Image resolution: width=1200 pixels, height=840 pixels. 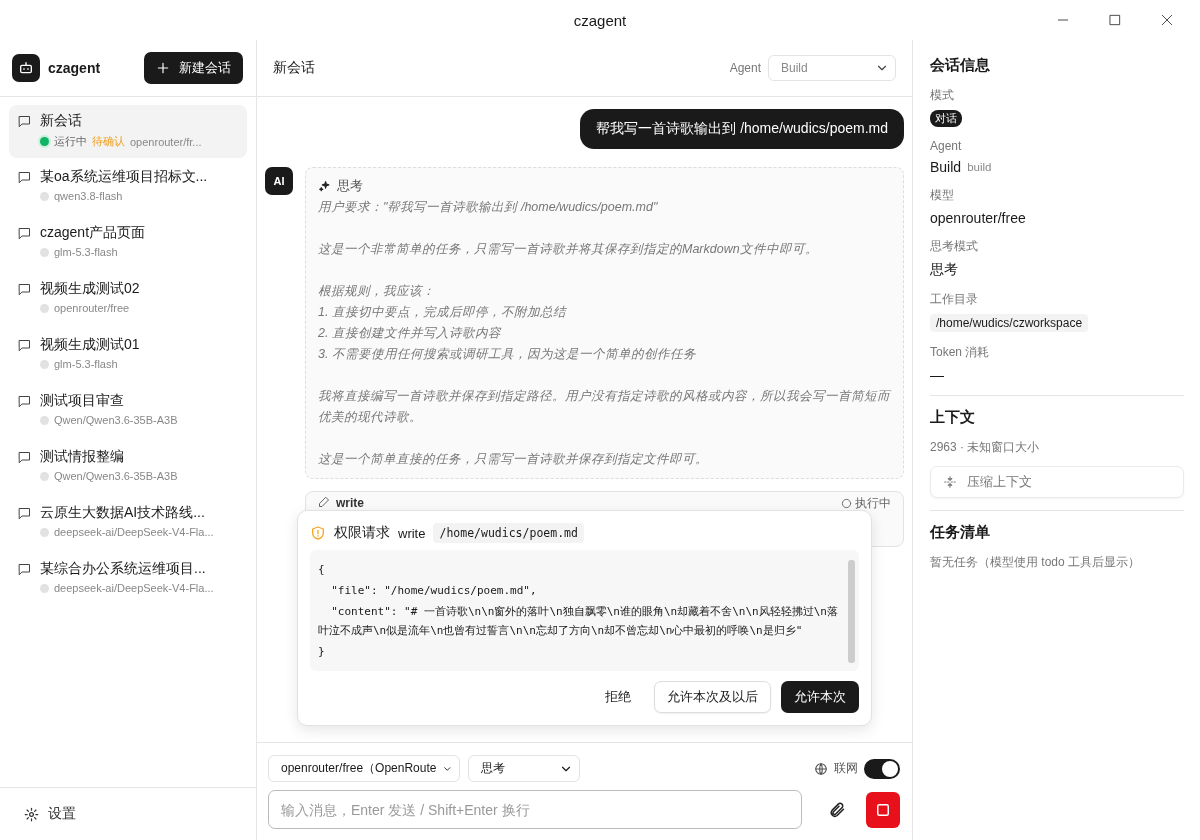 What do you see at coordinates (31, 814) in the screenshot?
I see `settings-icon` at bounding box center [31, 814].